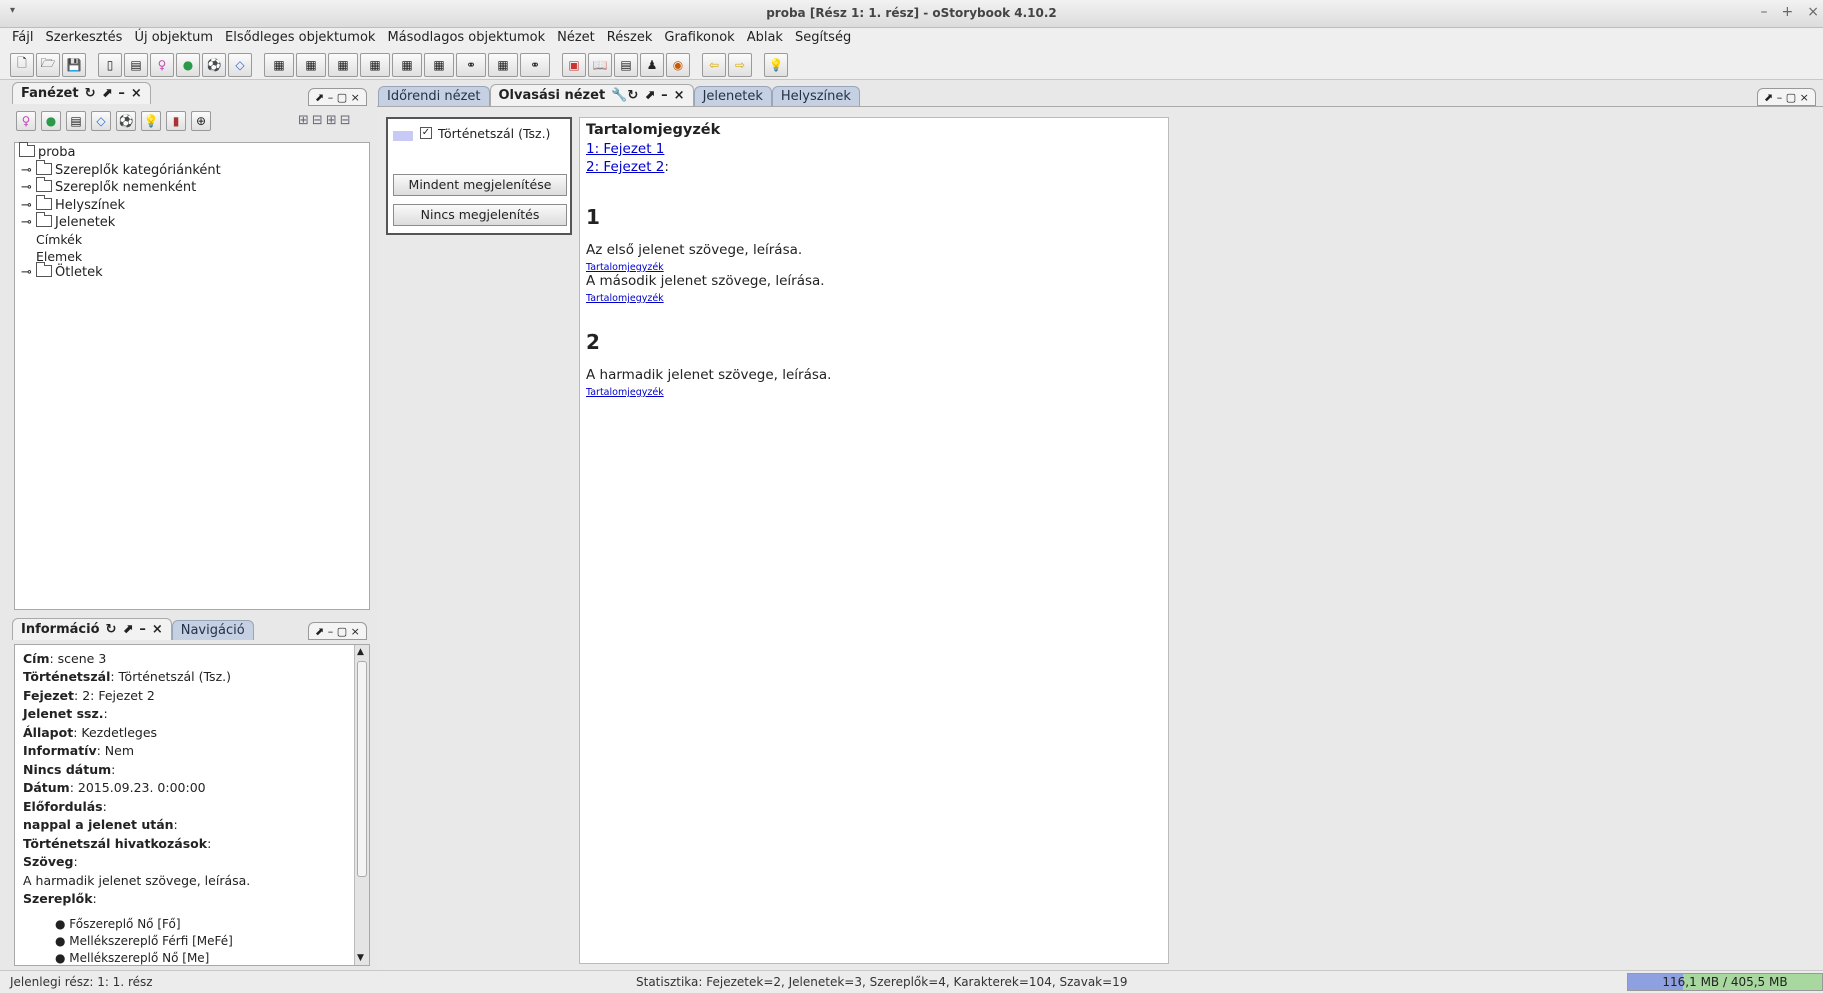  What do you see at coordinates (403, 136) in the screenshot?
I see `strand-color-swatch` at bounding box center [403, 136].